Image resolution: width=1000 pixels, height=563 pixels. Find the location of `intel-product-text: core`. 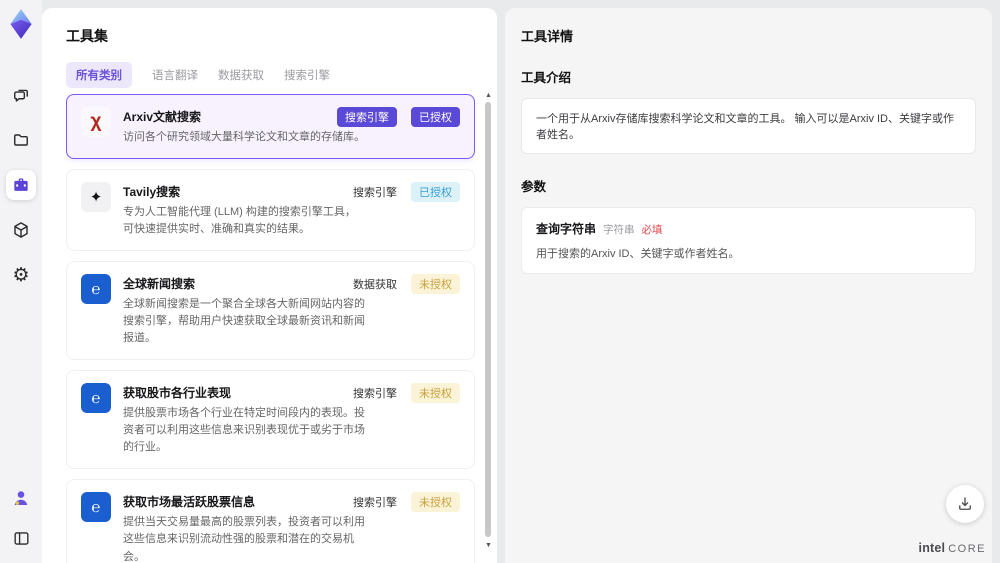

intel-product-text: core is located at coordinates (967, 549).